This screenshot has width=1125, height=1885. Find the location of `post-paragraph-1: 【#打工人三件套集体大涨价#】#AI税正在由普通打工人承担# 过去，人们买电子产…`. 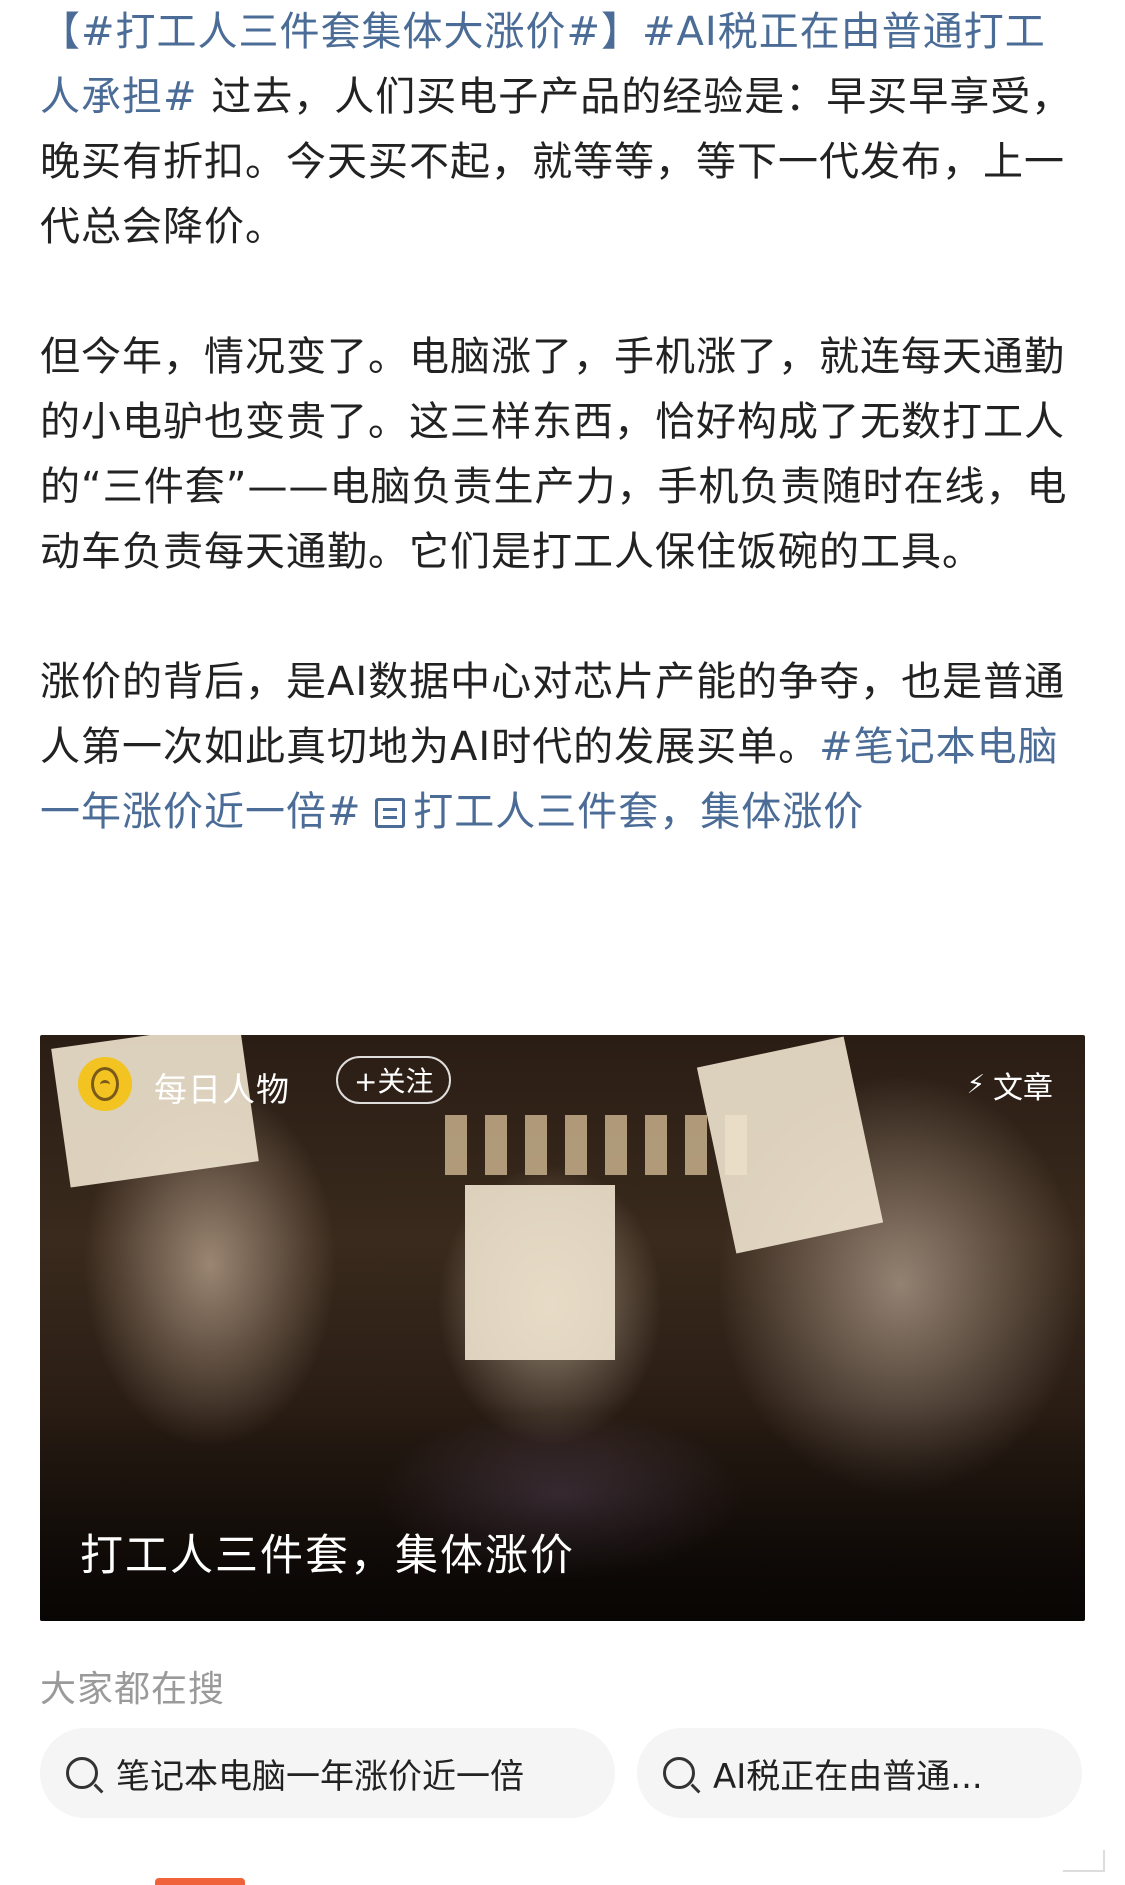

post-paragraph-1: 【#打工人三件套集体大涨价#】#AI税正在由普通打工人承担# 过去，人们买电子产… is located at coordinates (560, 130).